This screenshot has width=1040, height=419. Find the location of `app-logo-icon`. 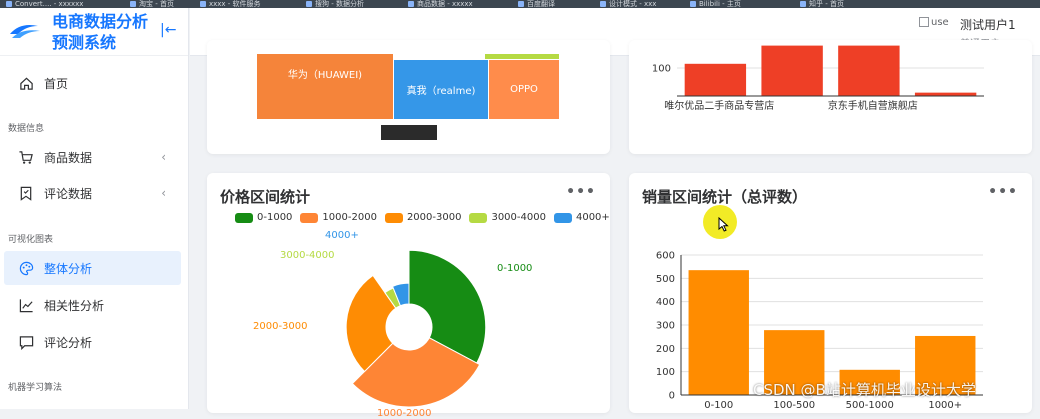

app-logo-icon is located at coordinates (25, 31).